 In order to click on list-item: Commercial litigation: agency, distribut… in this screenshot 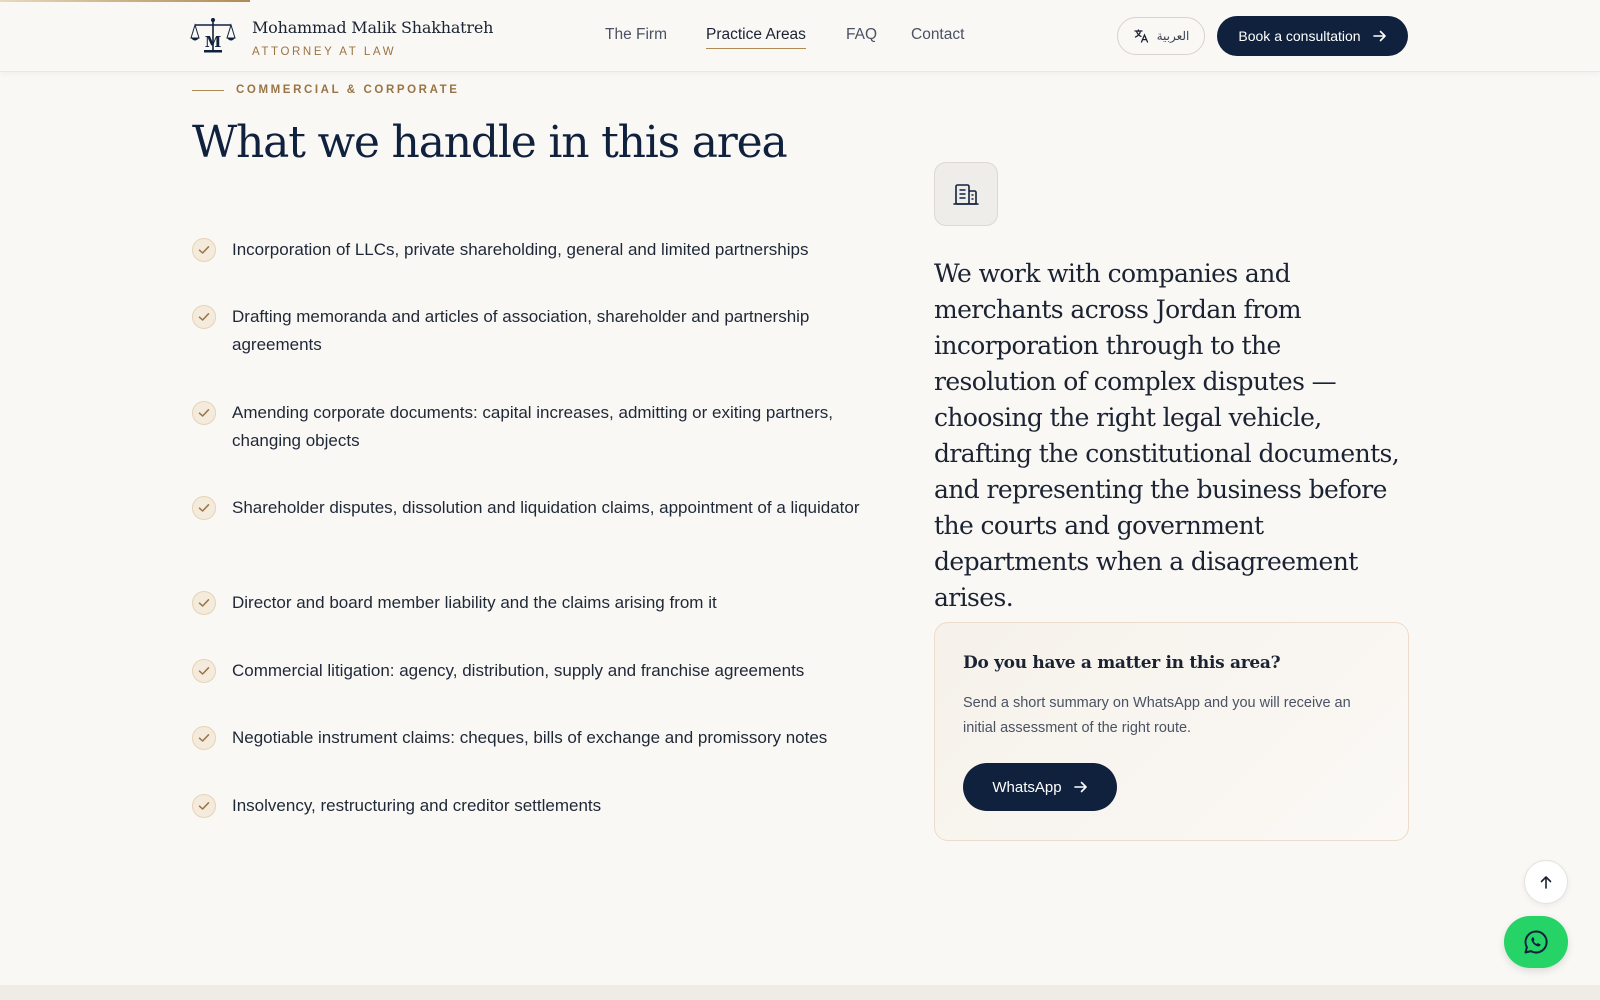, I will do `click(542, 672)`.